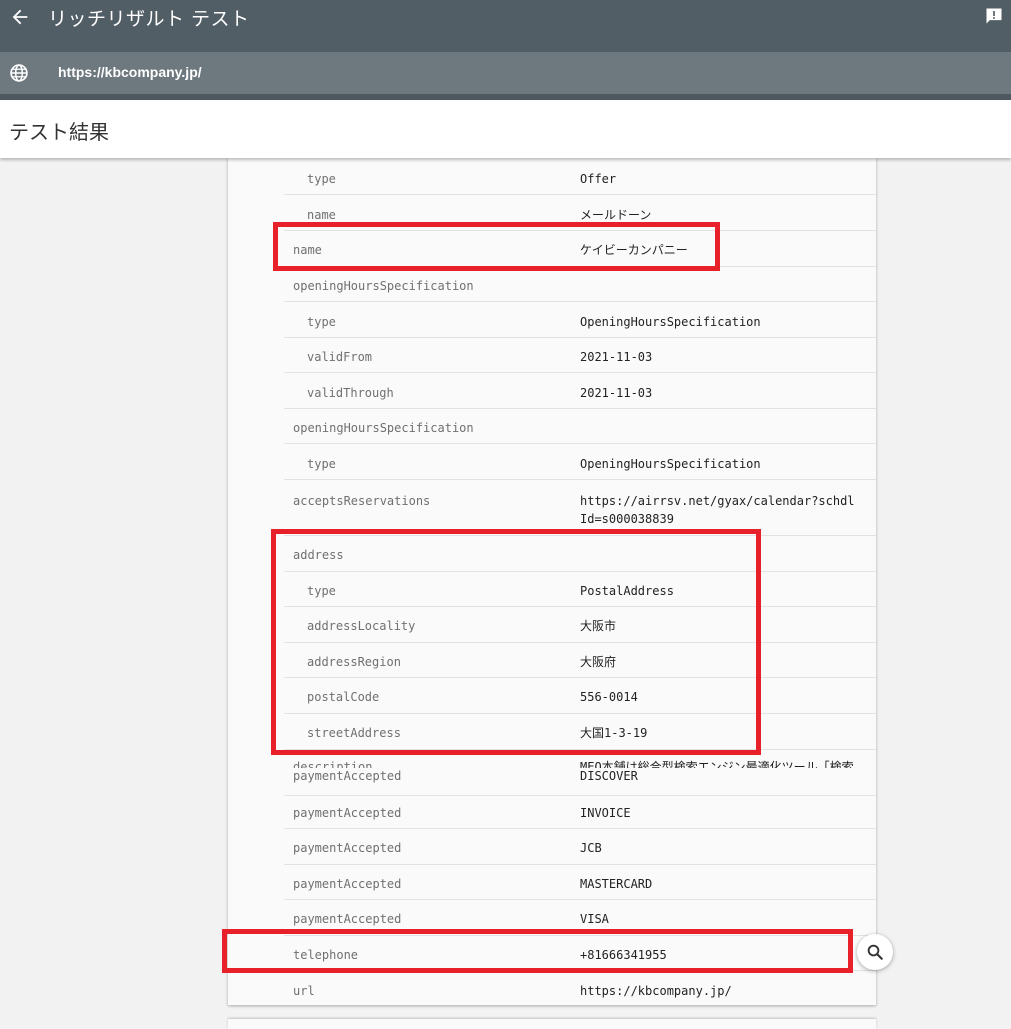 This screenshot has width=1011, height=1029. I want to click on feedback-icon, so click(994, 16).